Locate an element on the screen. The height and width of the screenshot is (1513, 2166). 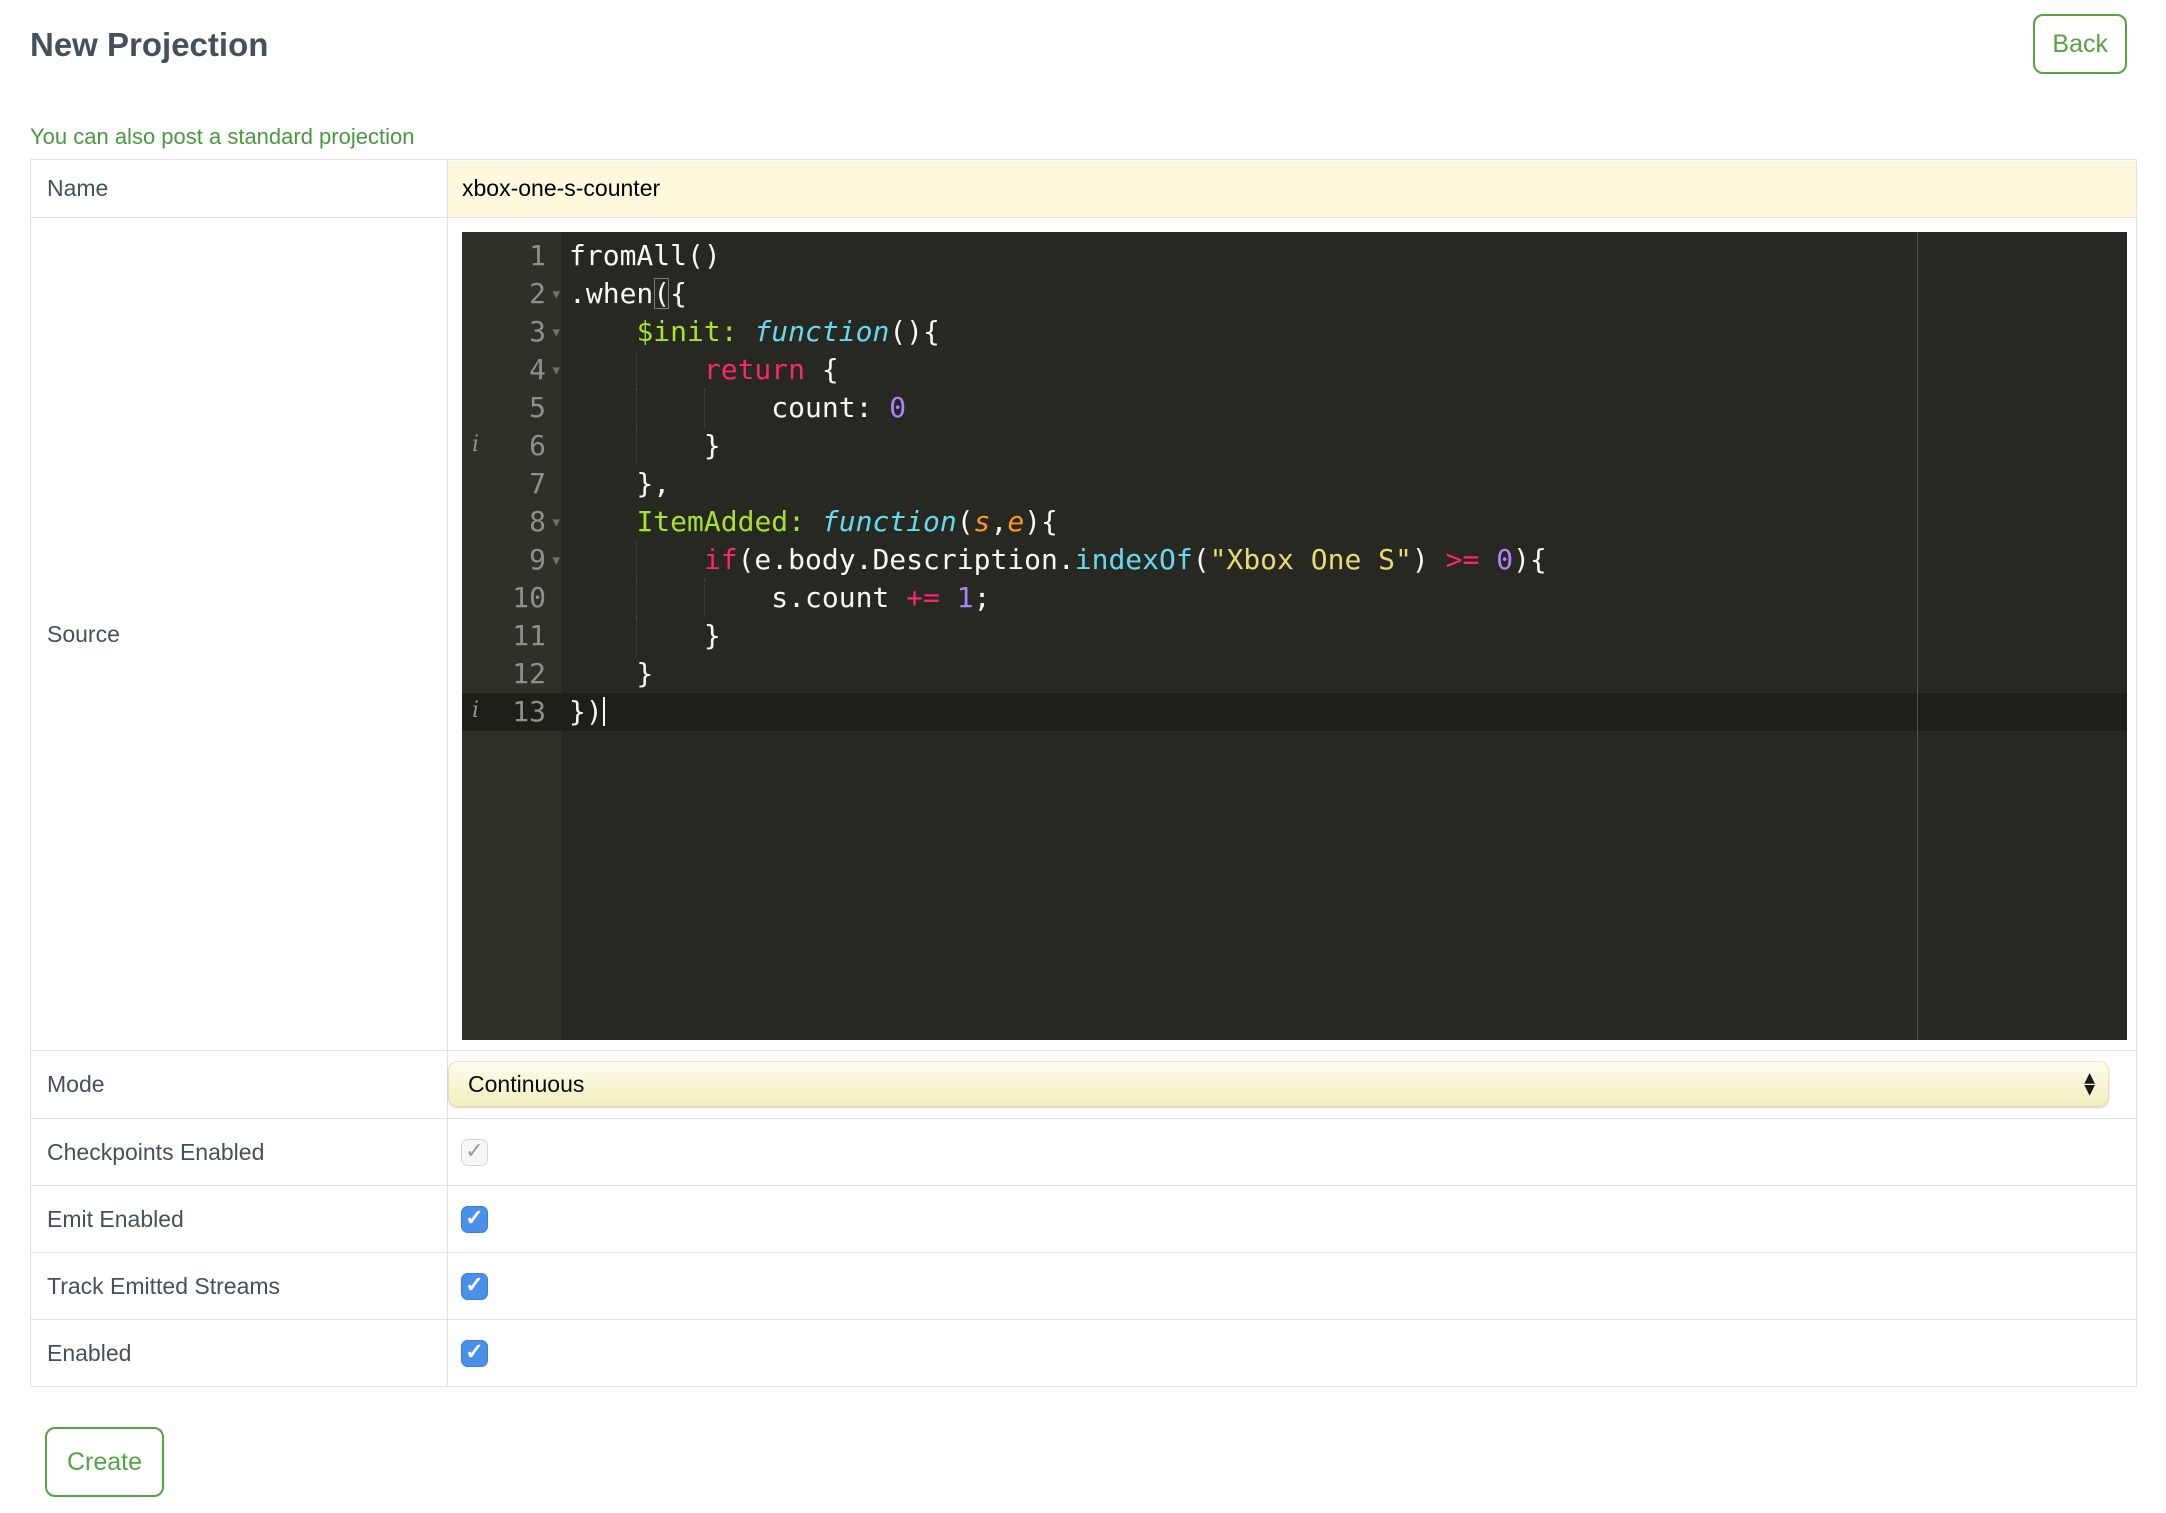
track-label: Track Emitted Streams is located at coordinates (239, 1286).